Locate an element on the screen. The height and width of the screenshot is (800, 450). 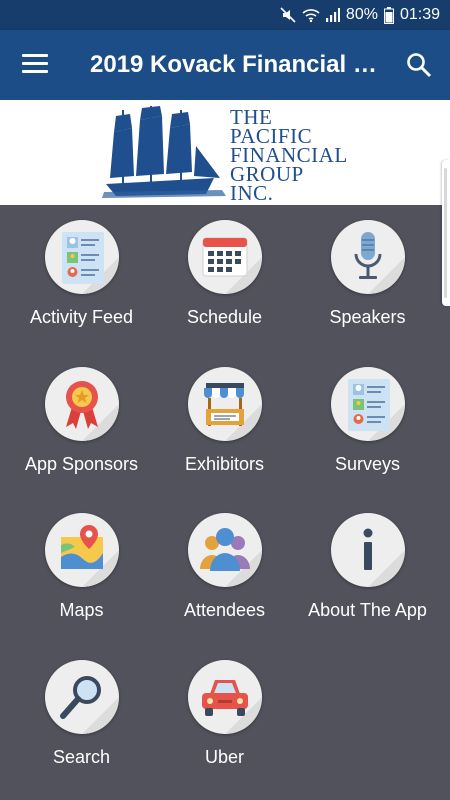
menu-item-activity-feed: Activity Feed is located at coordinates (81, 274).